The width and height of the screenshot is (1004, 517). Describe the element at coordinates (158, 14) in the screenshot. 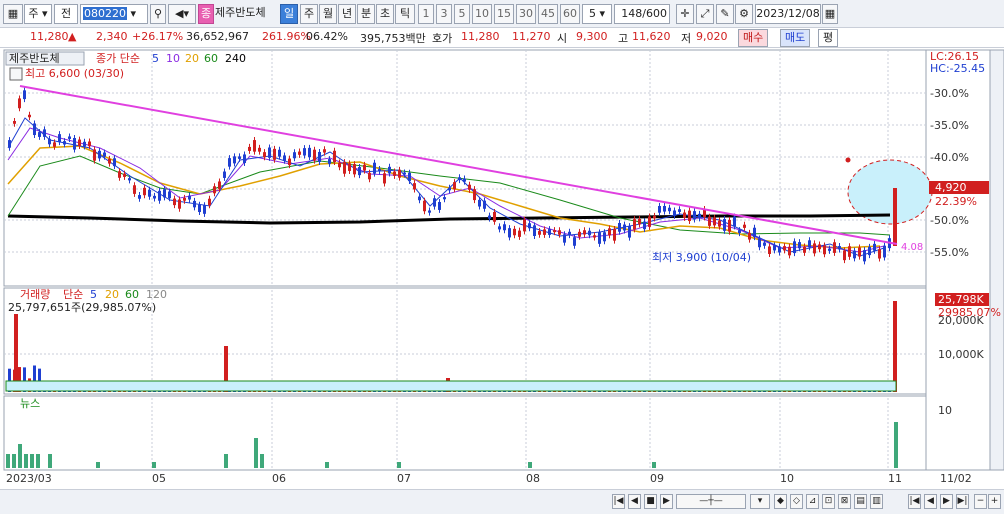

I see `search-icon: ⚲` at that location.